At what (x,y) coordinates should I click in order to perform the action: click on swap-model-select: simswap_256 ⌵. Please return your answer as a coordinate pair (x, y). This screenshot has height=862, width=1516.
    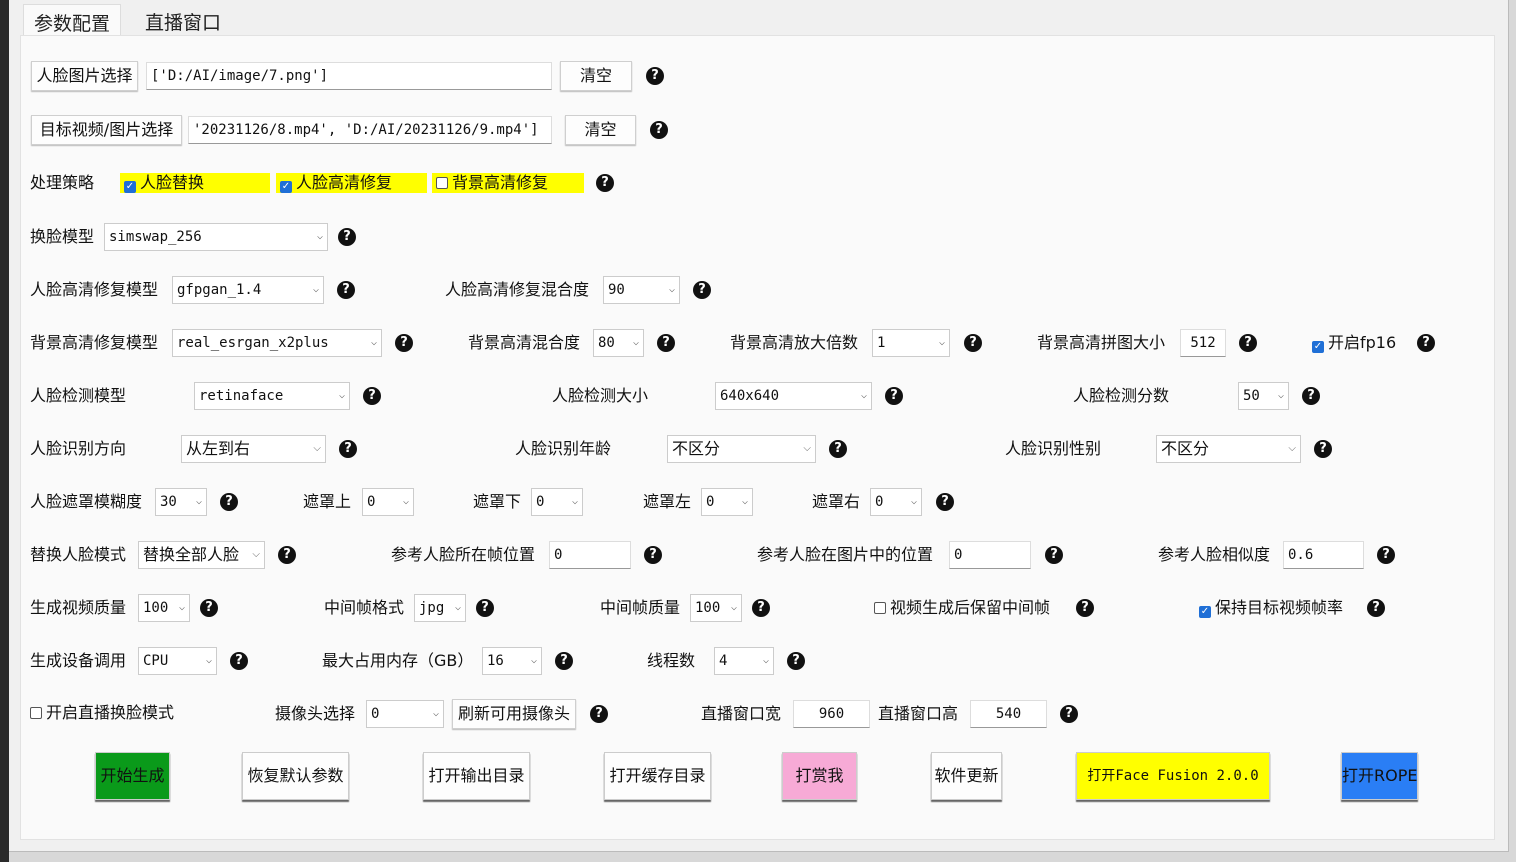
    Looking at the image, I should click on (216, 237).